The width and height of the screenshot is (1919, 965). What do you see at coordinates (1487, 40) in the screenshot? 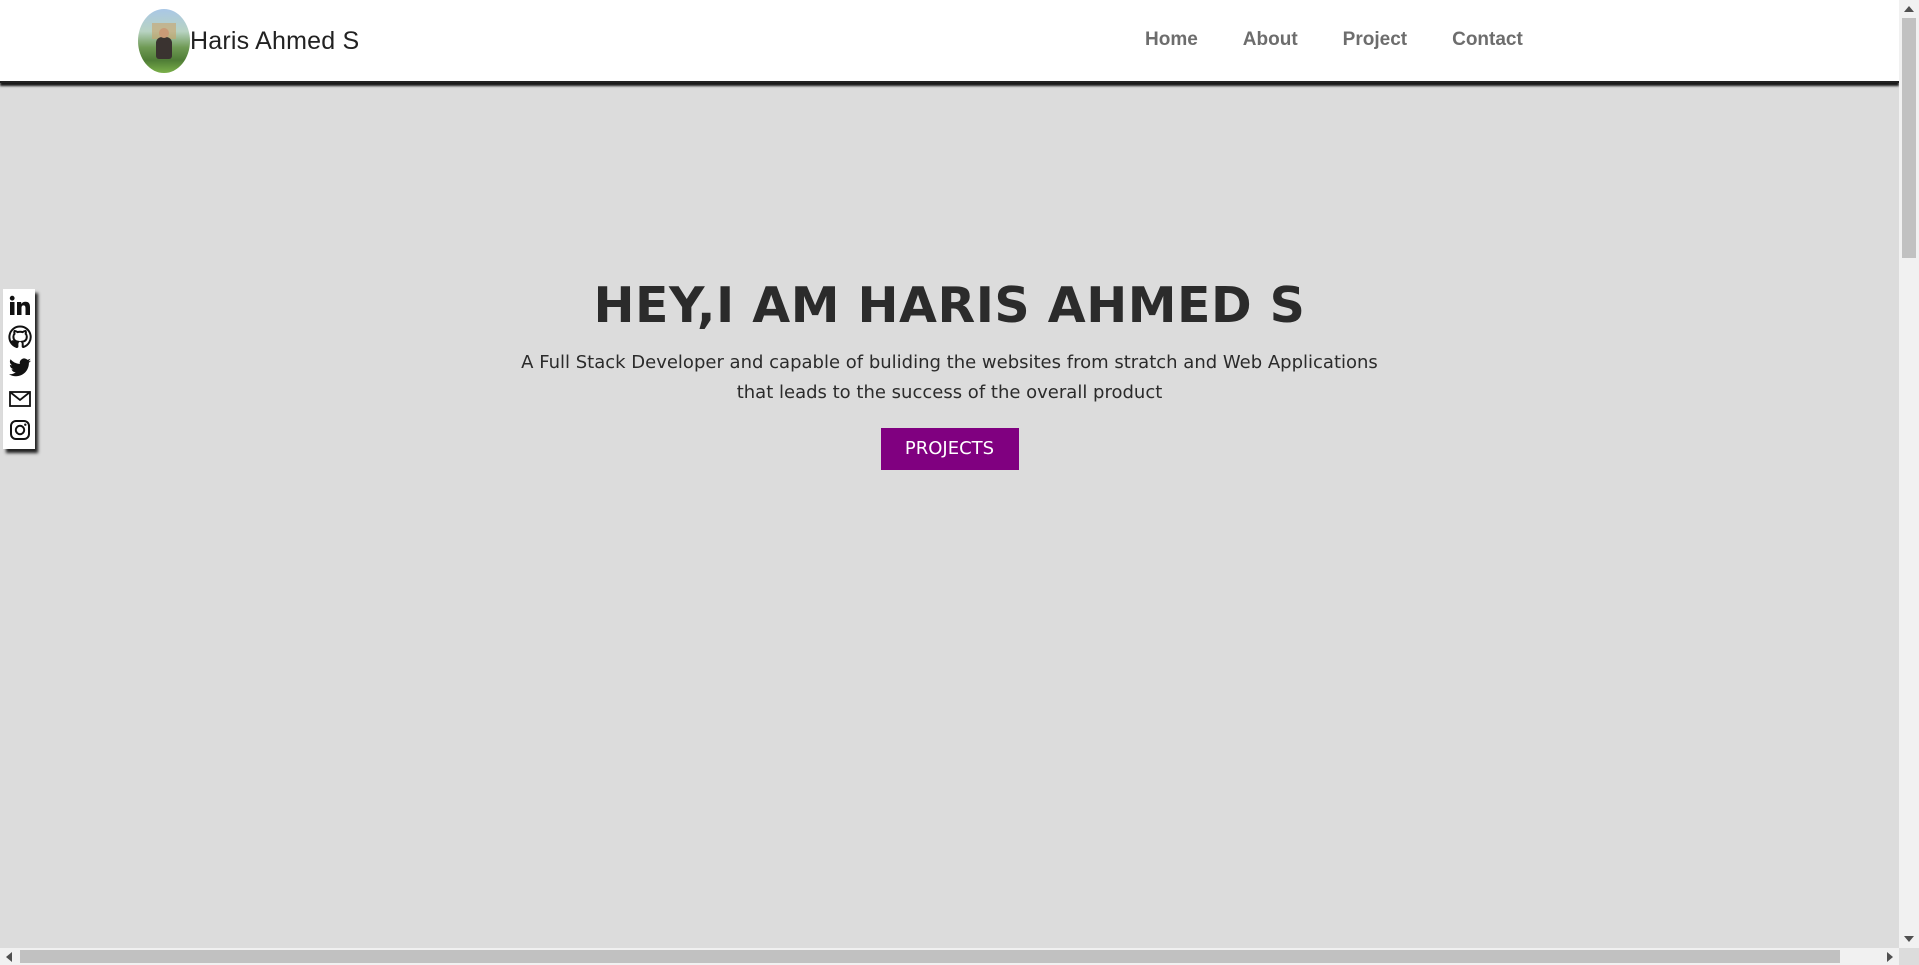
I see `nav-contact-link: Contact` at bounding box center [1487, 40].